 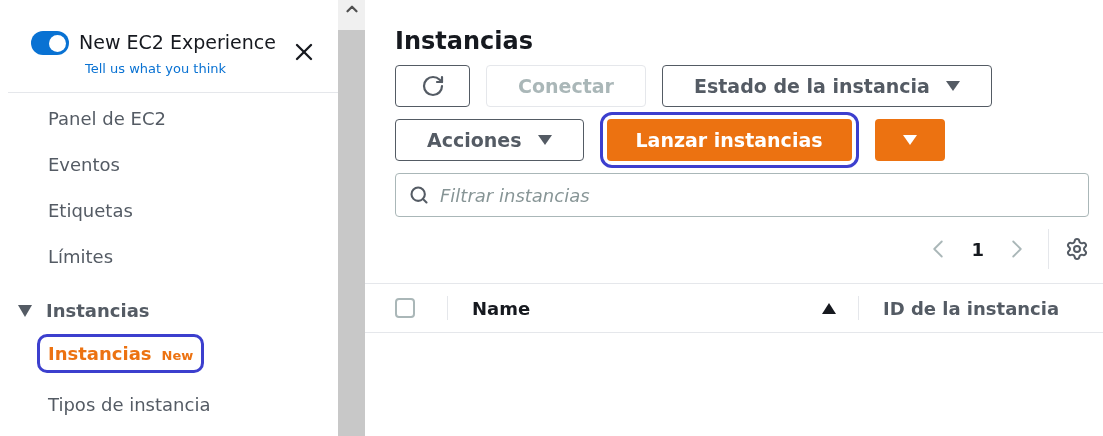 I want to click on feedback-link: Tell us what you think, so click(x=180, y=68).